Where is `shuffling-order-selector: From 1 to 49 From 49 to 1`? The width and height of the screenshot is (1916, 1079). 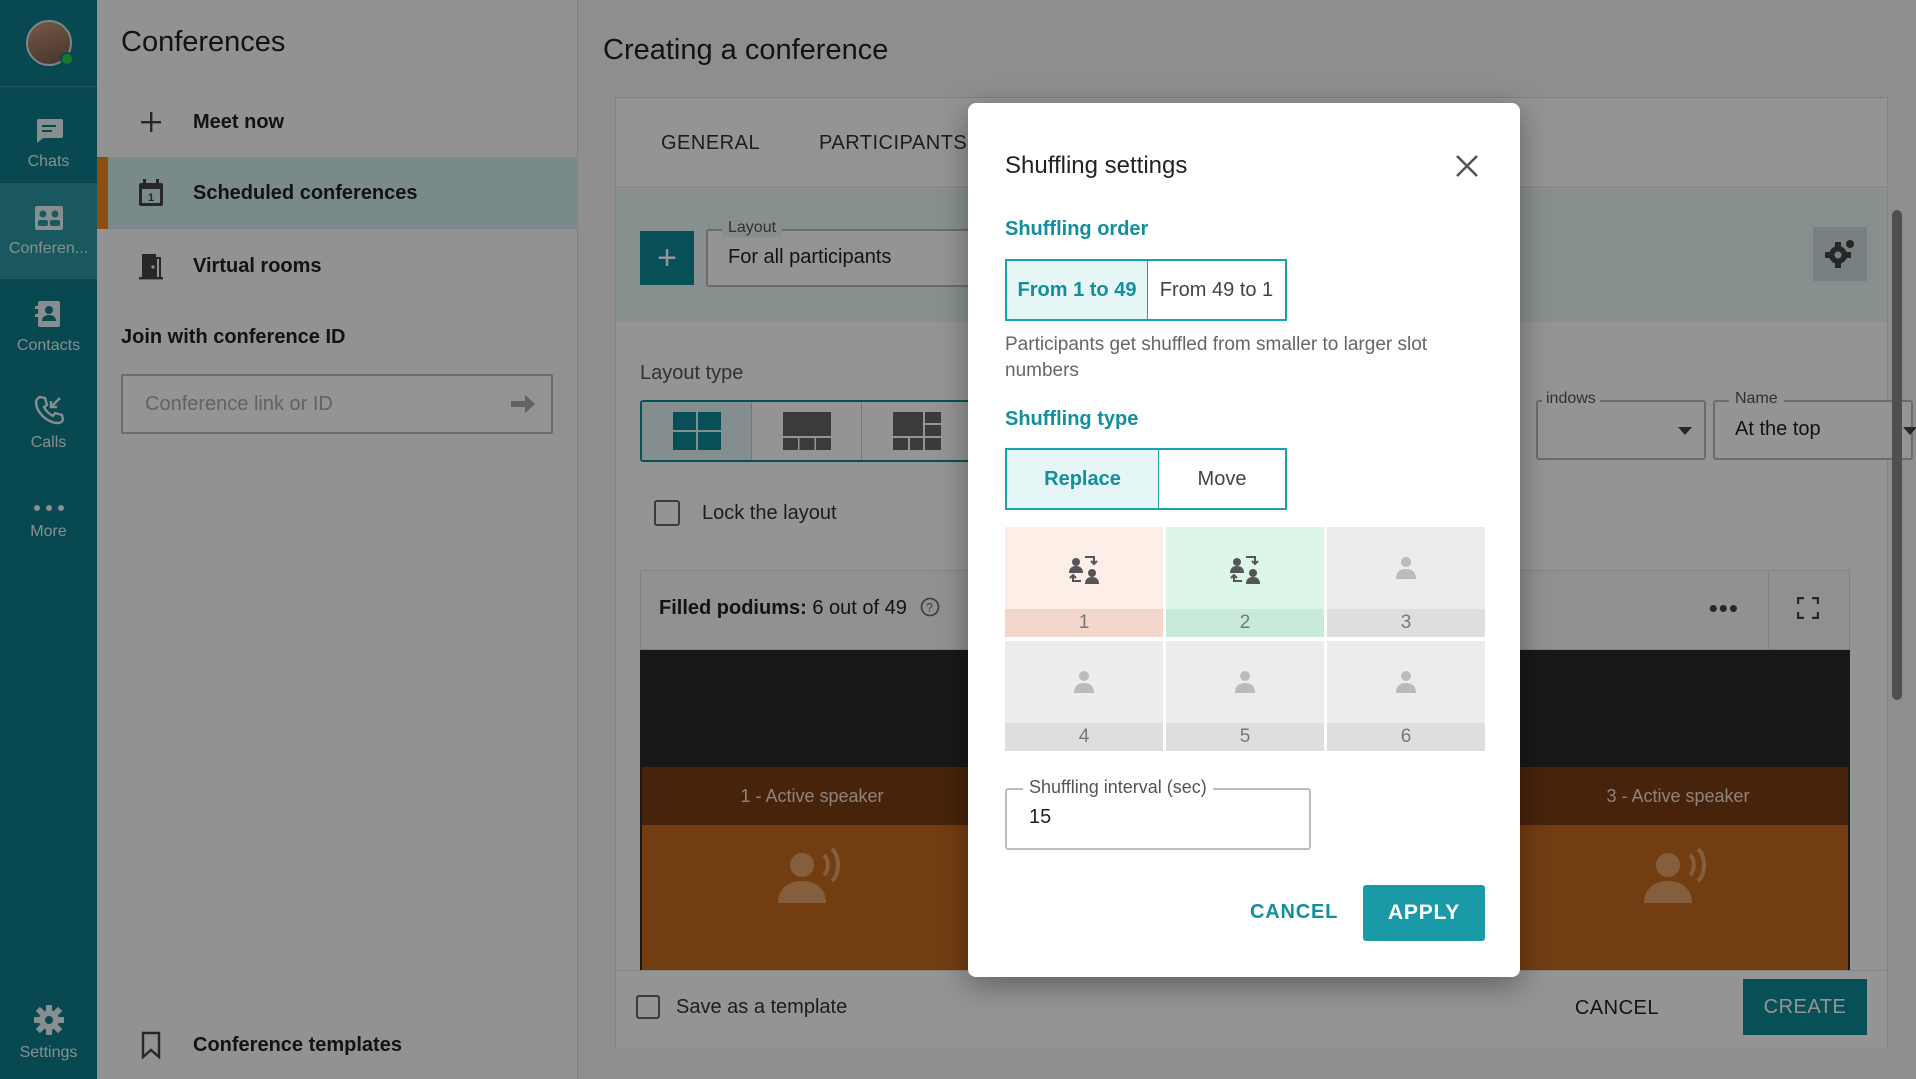
shuffling-order-selector: From 1 to 49 From 49 to 1 is located at coordinates (1146, 290).